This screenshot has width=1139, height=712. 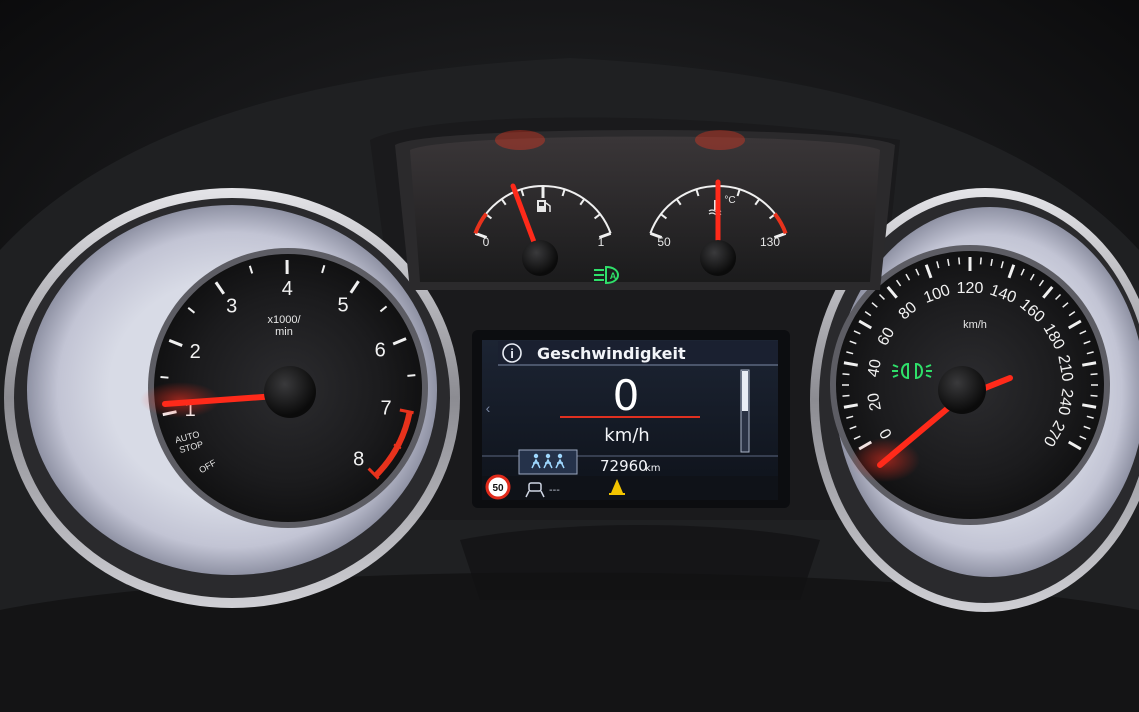 What do you see at coordinates (718, 258) in the screenshot?
I see `temperature-hub` at bounding box center [718, 258].